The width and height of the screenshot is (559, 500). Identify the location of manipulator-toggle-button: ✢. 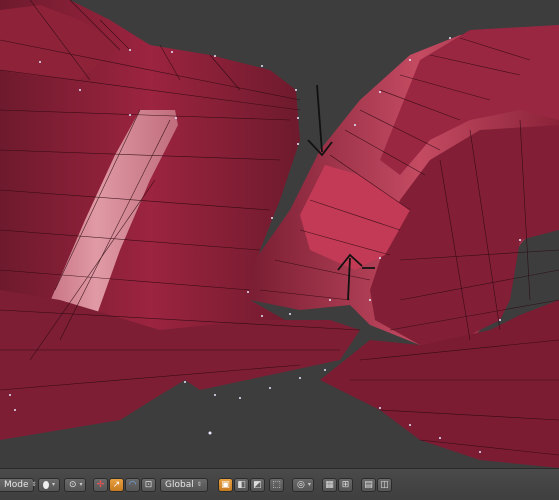
(100, 484).